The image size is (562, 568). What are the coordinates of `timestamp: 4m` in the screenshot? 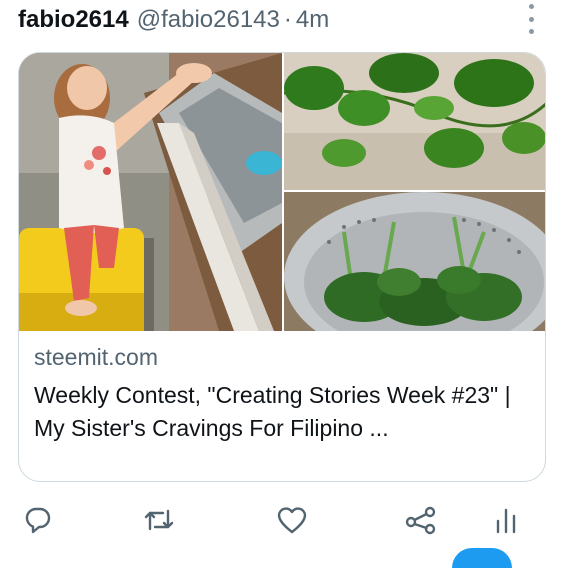 It's located at (312, 20).